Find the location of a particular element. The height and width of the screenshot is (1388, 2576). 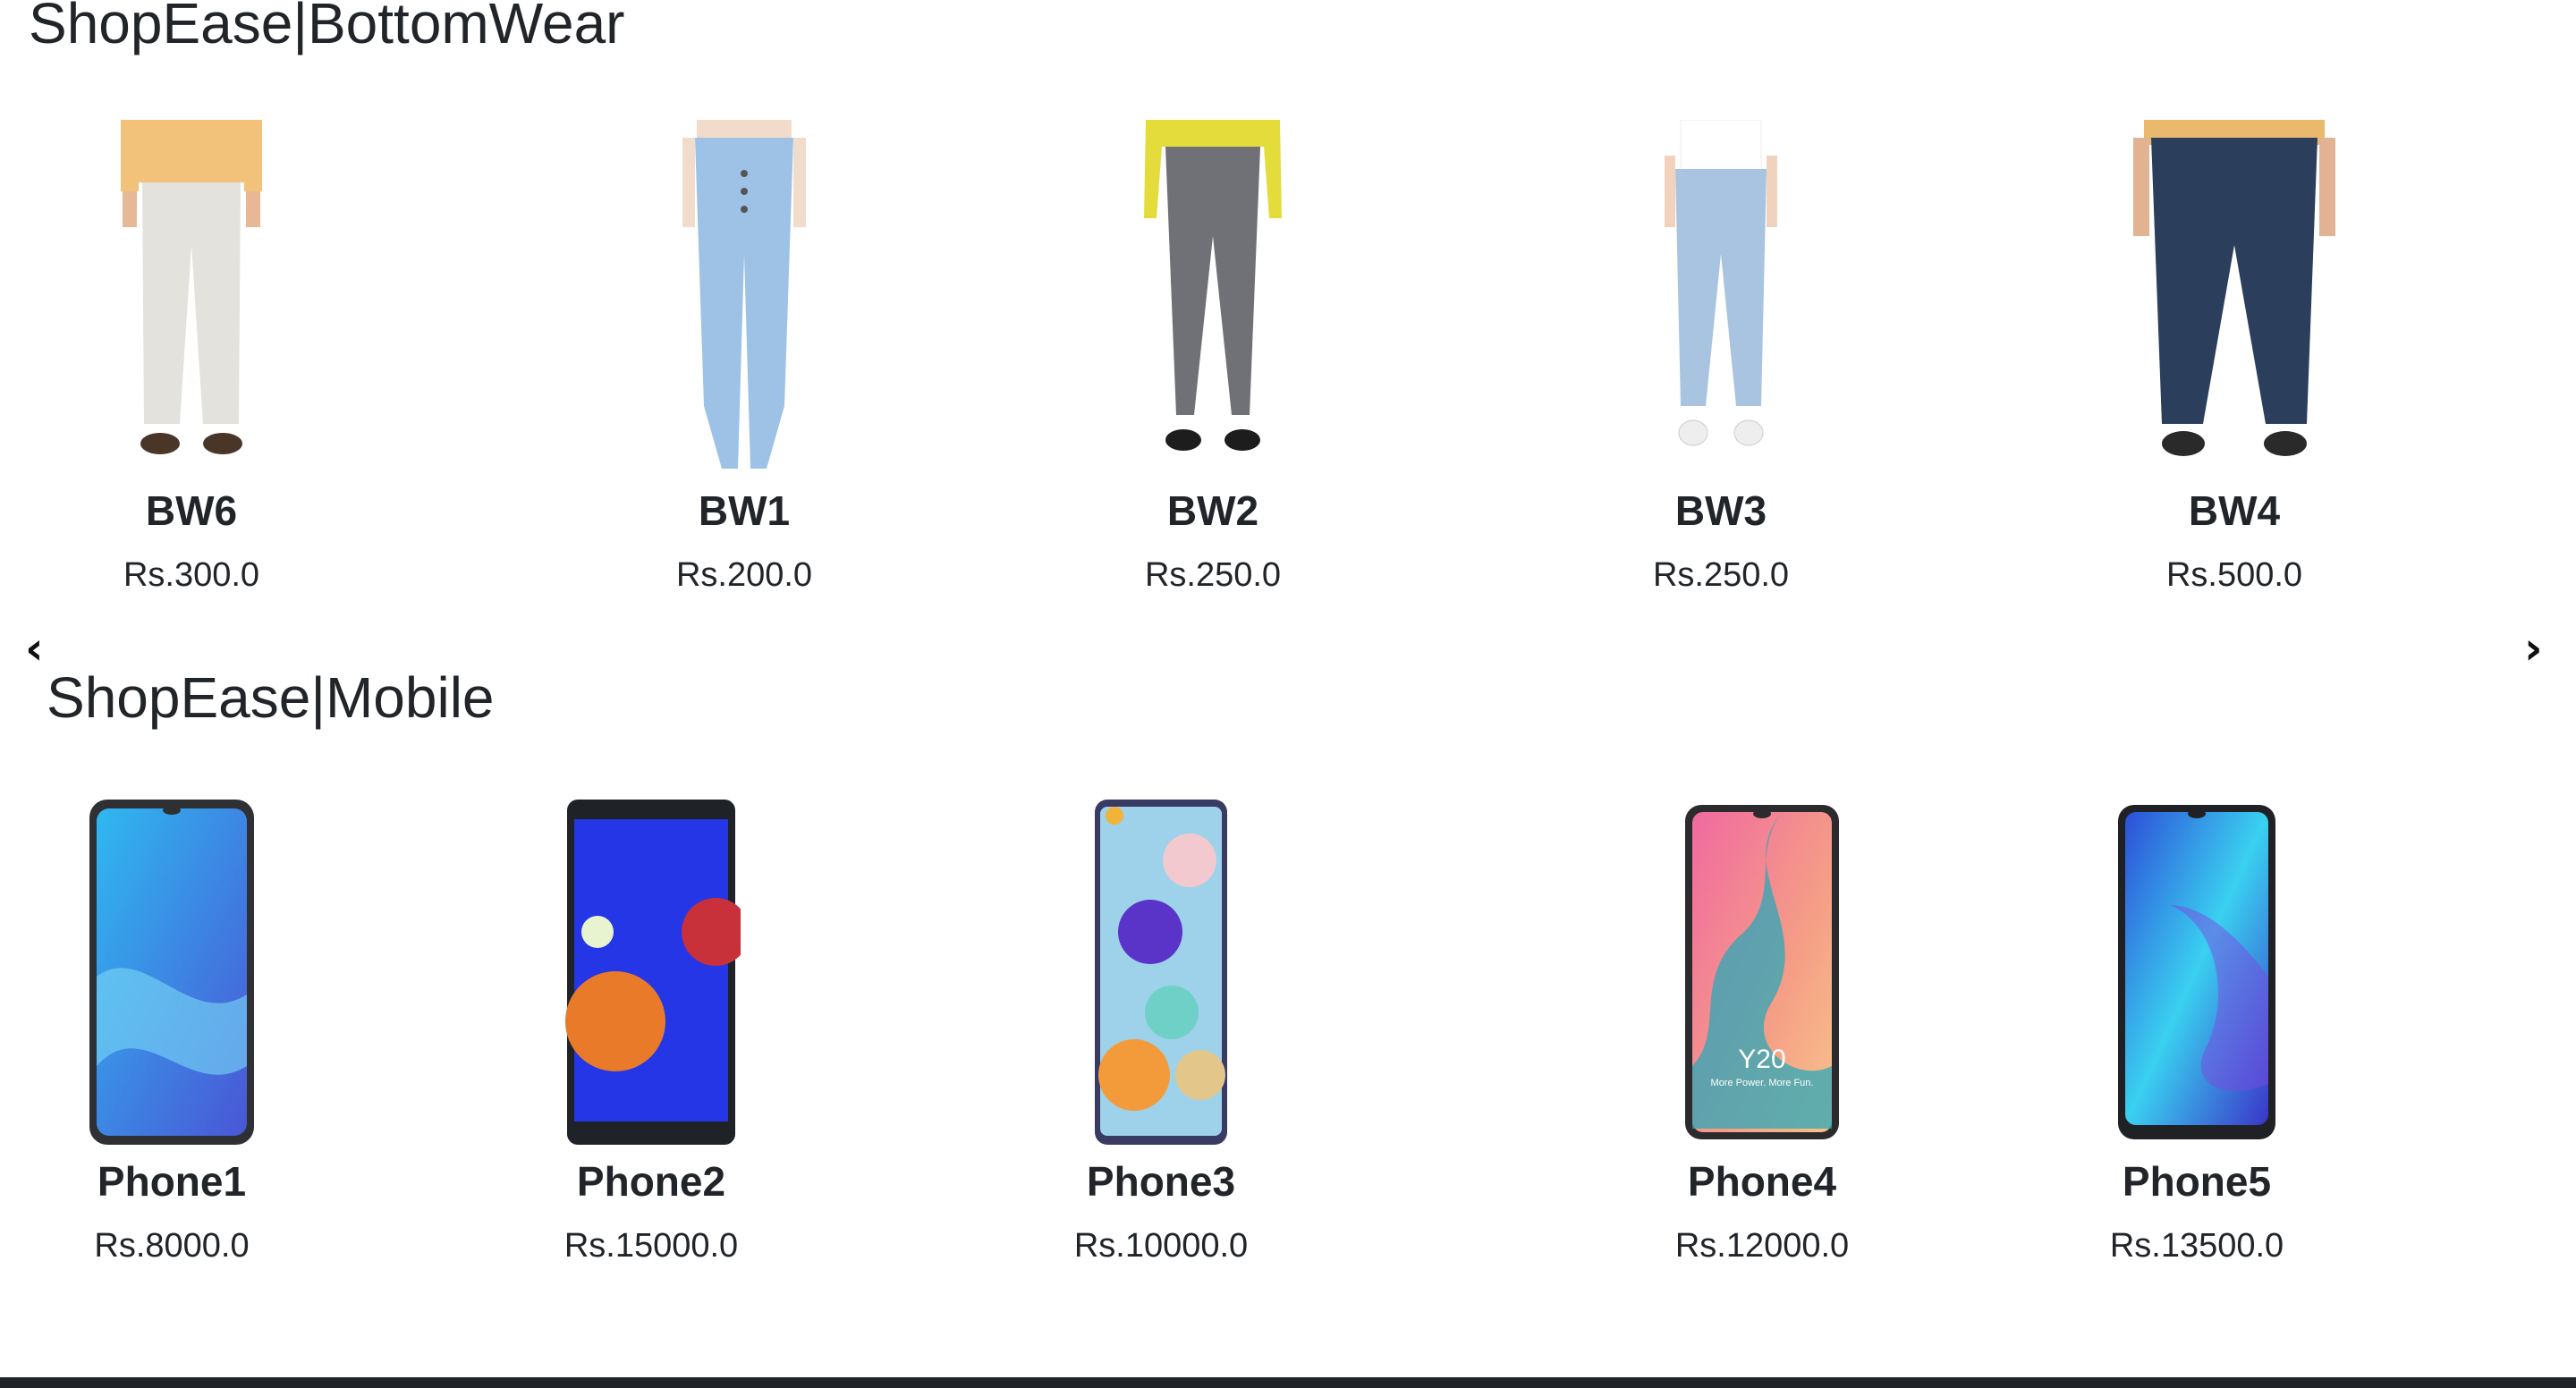

product-price: Rs.10000.0 is located at coordinates (1161, 1246).